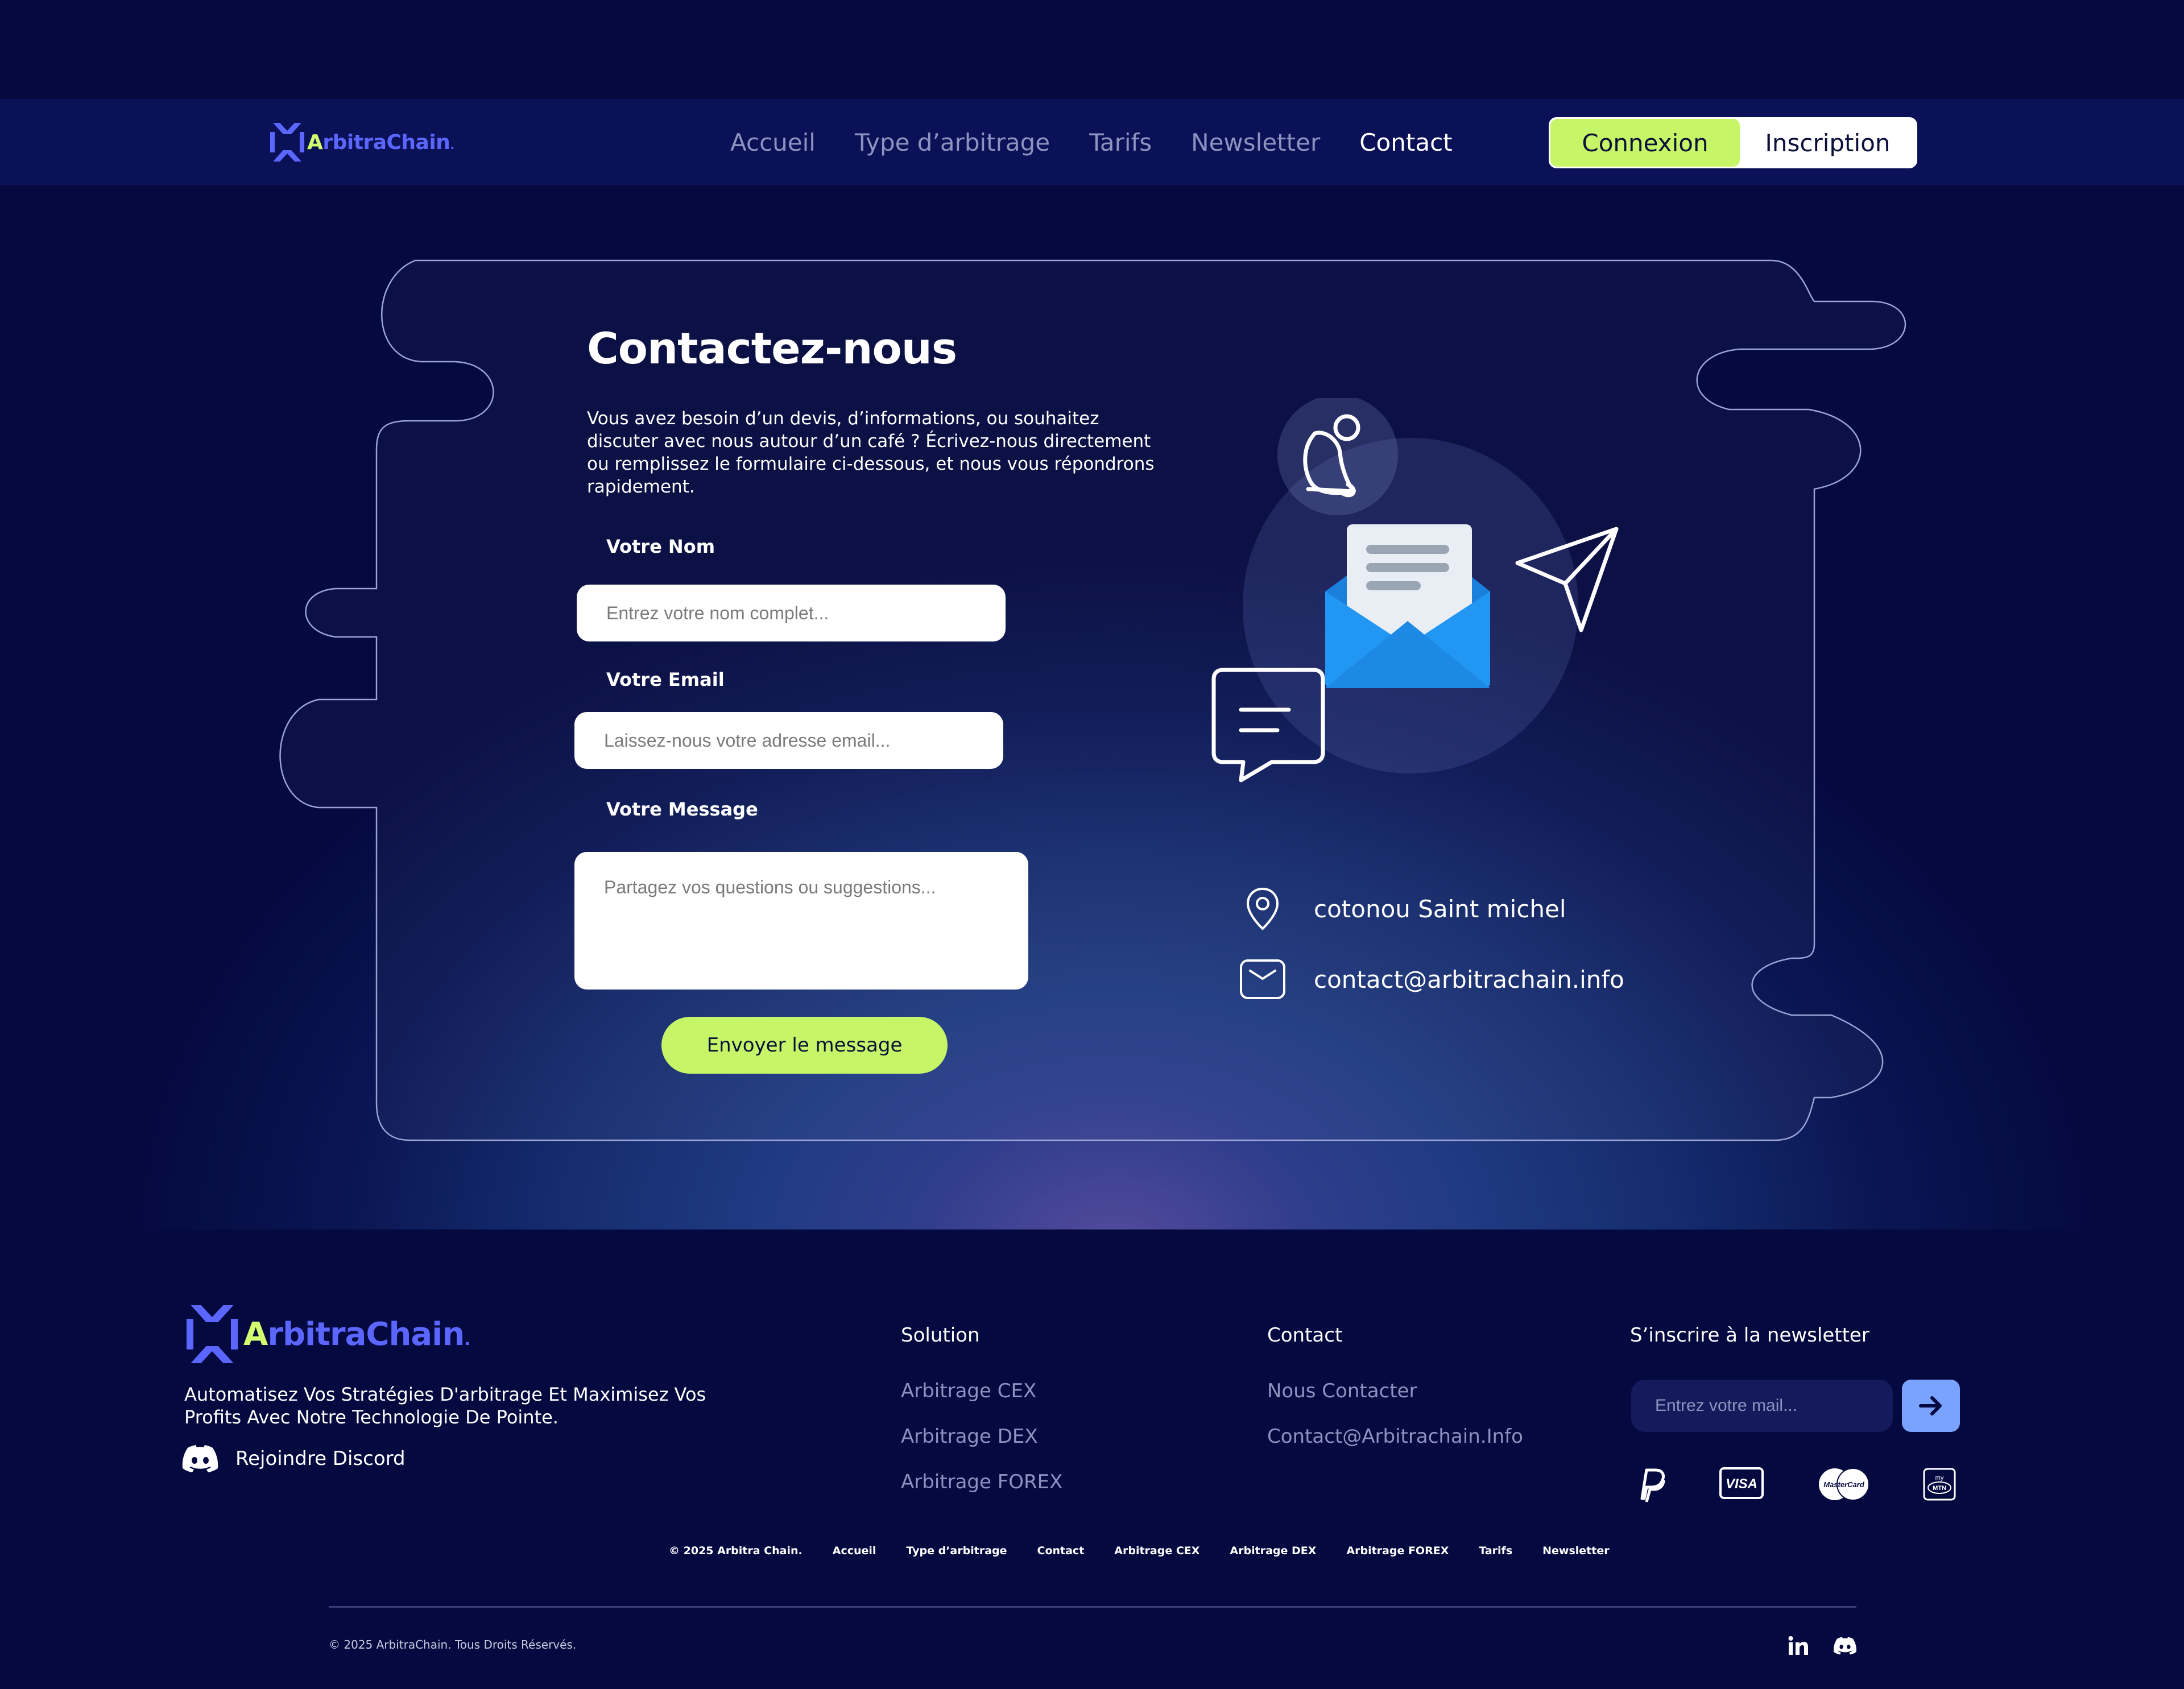 The image size is (2184, 1689). I want to click on auth-buttons: Connexion Inscription, so click(1733, 142).